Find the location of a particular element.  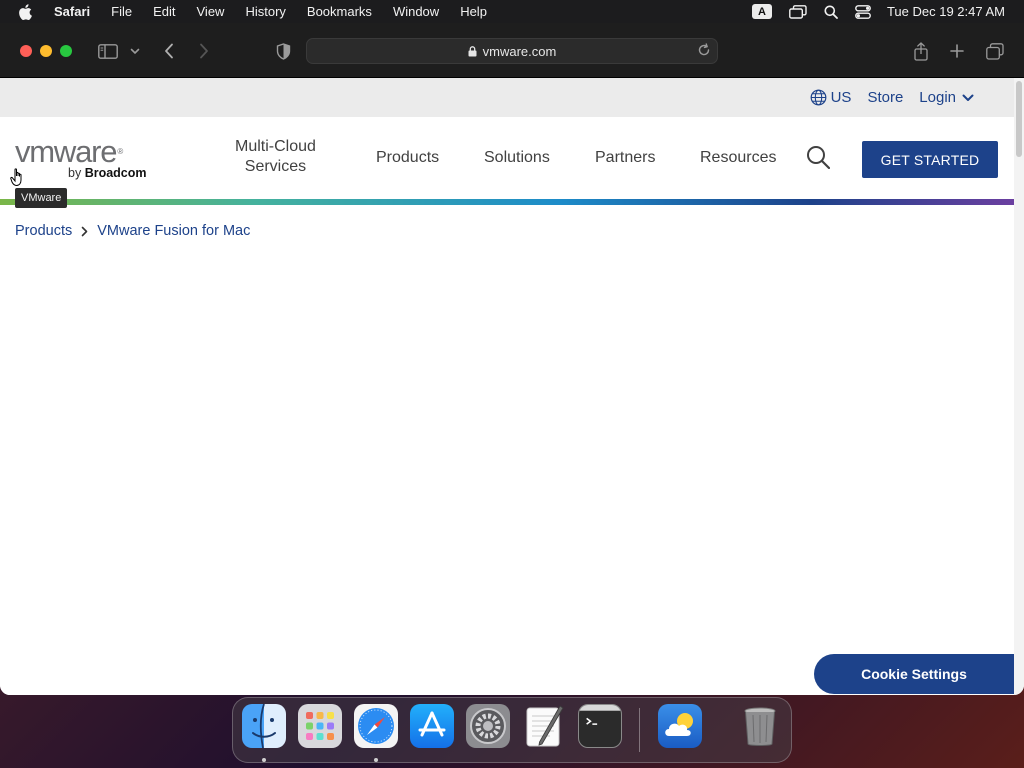

logo-registered-mark: ® is located at coordinates (120, 151).